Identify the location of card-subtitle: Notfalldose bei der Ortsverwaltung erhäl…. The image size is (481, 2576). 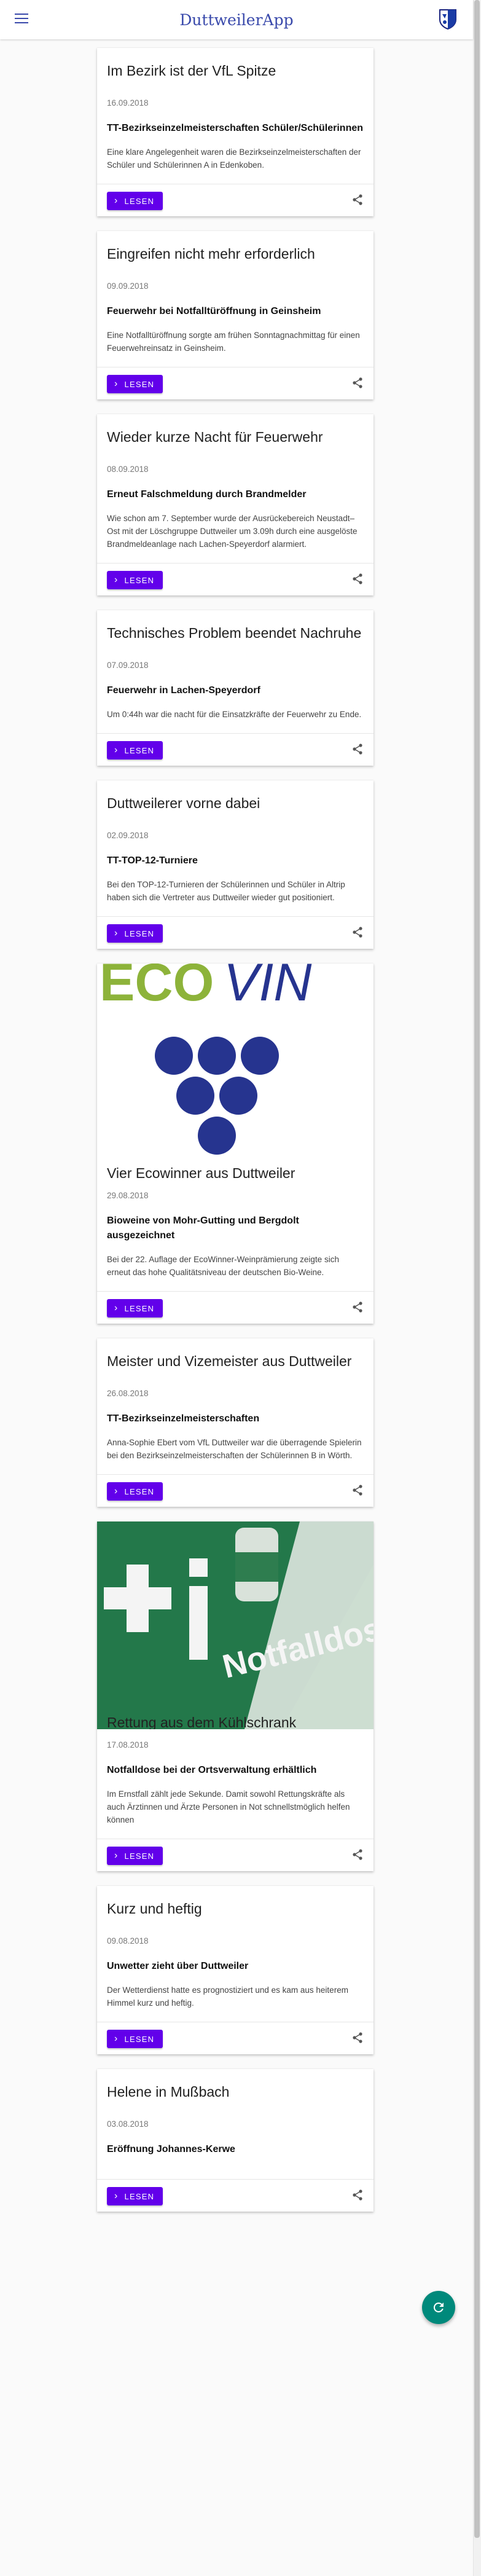
(212, 1770).